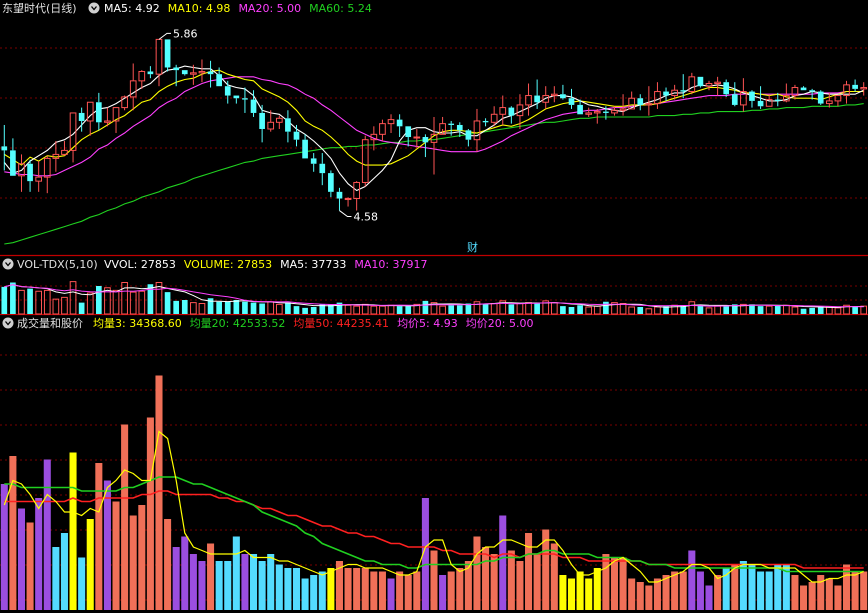  What do you see at coordinates (8, 264) in the screenshot?
I see `volume-settings-icon` at bounding box center [8, 264].